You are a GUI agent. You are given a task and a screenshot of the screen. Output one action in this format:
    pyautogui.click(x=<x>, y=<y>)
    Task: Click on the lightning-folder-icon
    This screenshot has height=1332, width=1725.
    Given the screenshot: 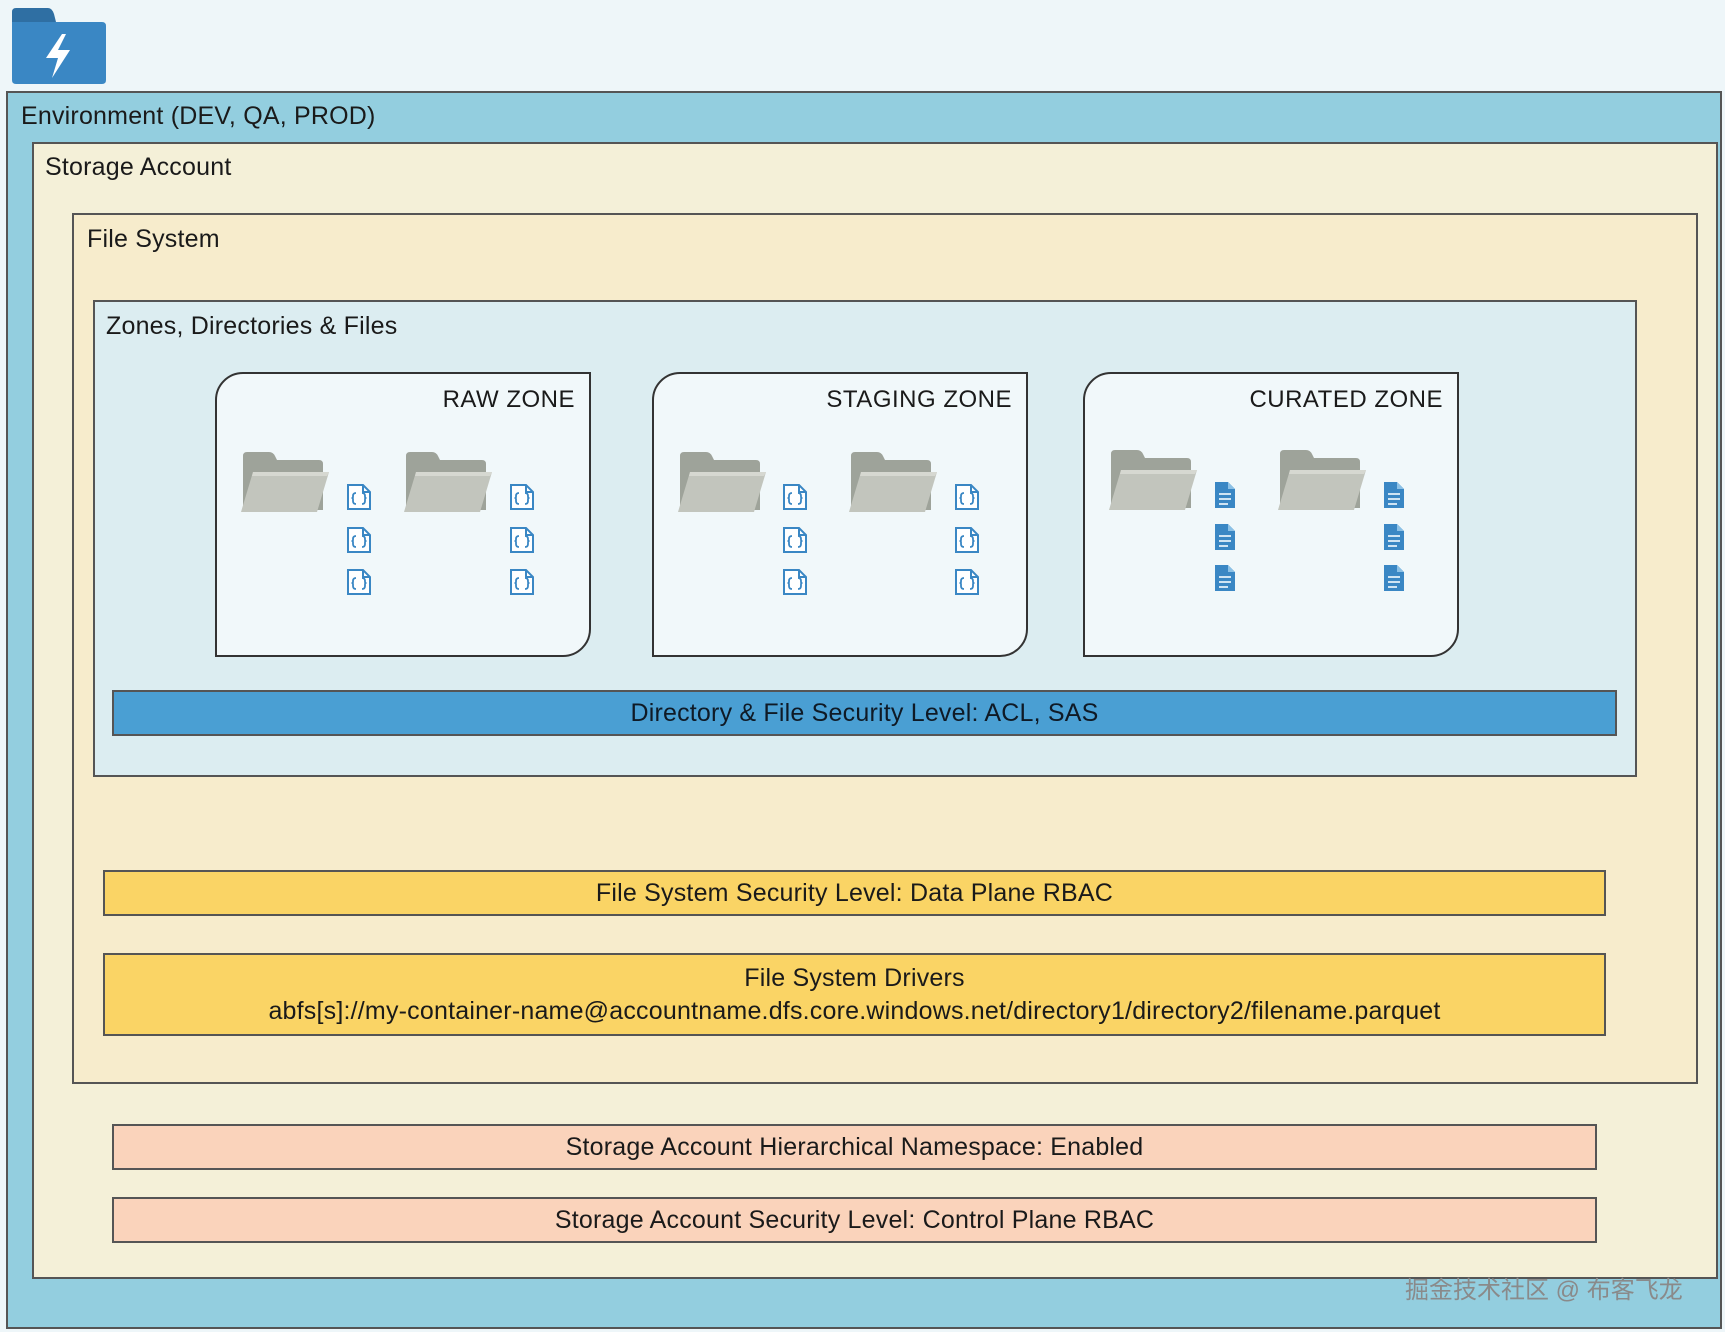 What is the action you would take?
    pyautogui.click(x=59, y=46)
    